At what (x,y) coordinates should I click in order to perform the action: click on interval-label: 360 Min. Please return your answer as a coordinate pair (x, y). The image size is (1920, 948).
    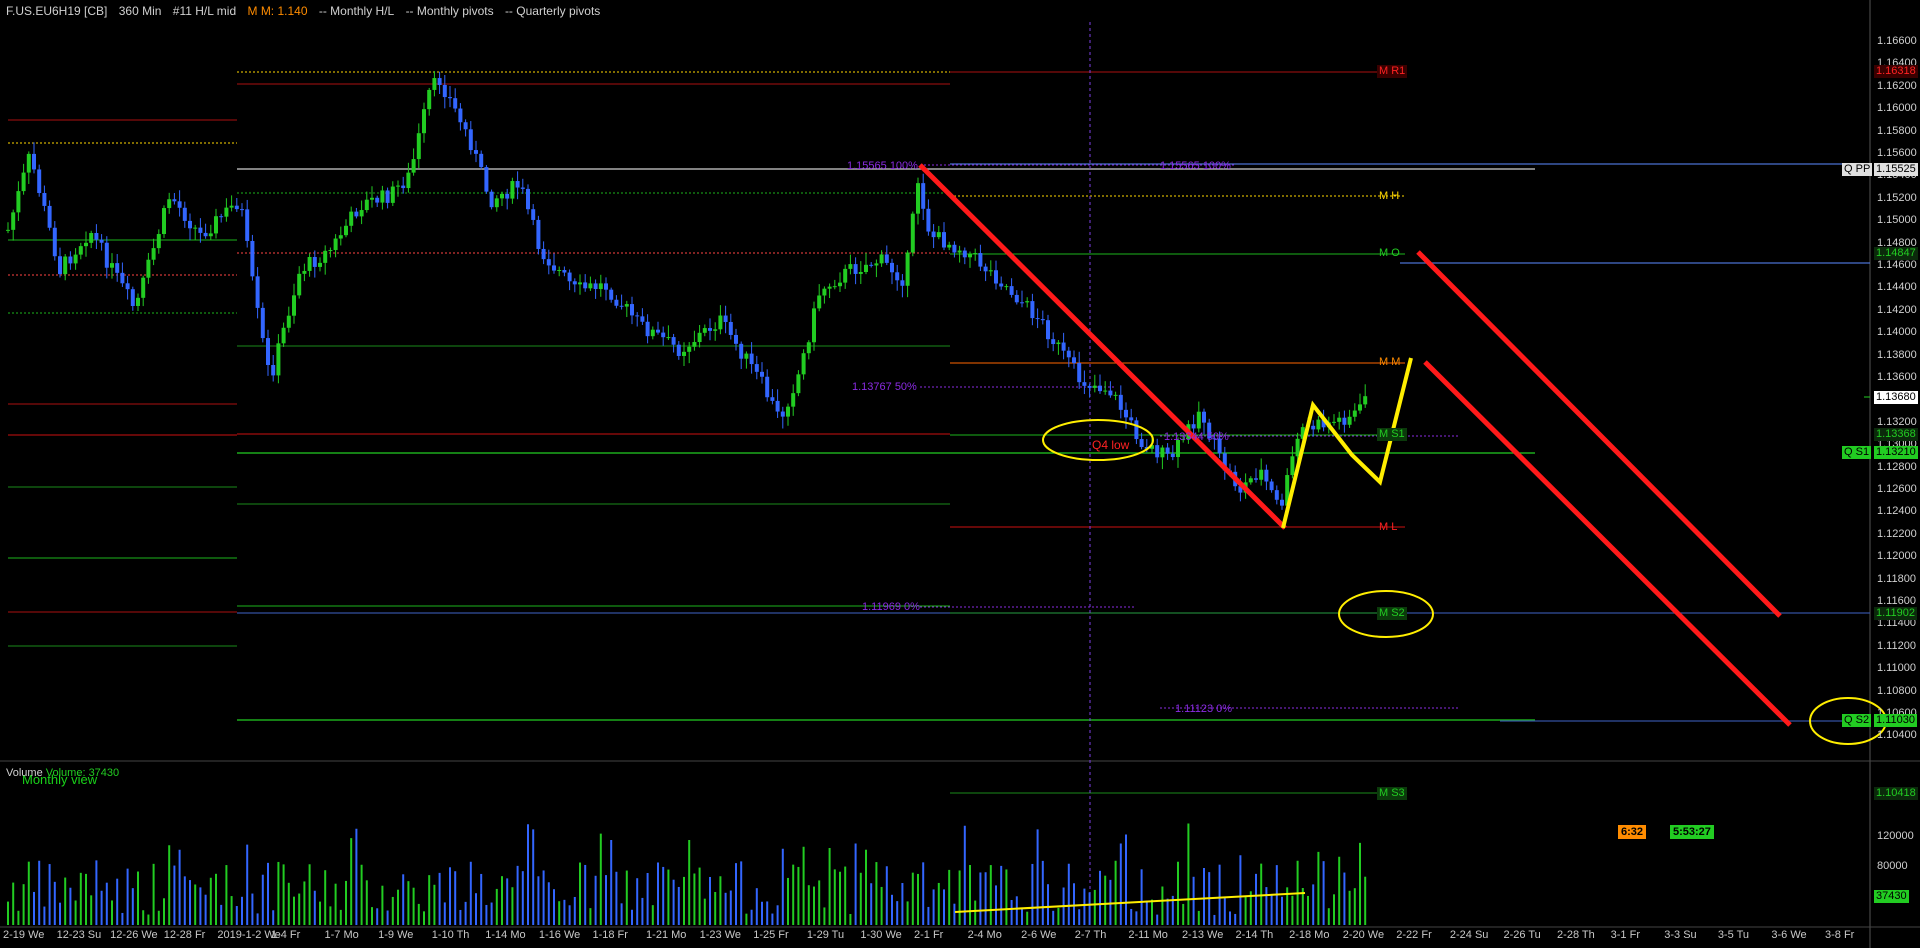
    Looking at the image, I should click on (140, 11).